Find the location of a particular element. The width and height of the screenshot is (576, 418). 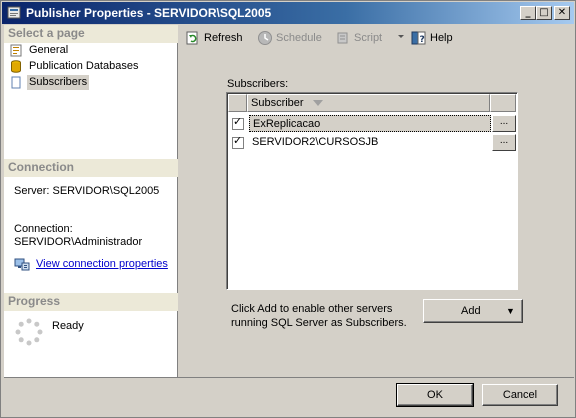

script-dropdown-arrow-icon is located at coordinates (401, 36).